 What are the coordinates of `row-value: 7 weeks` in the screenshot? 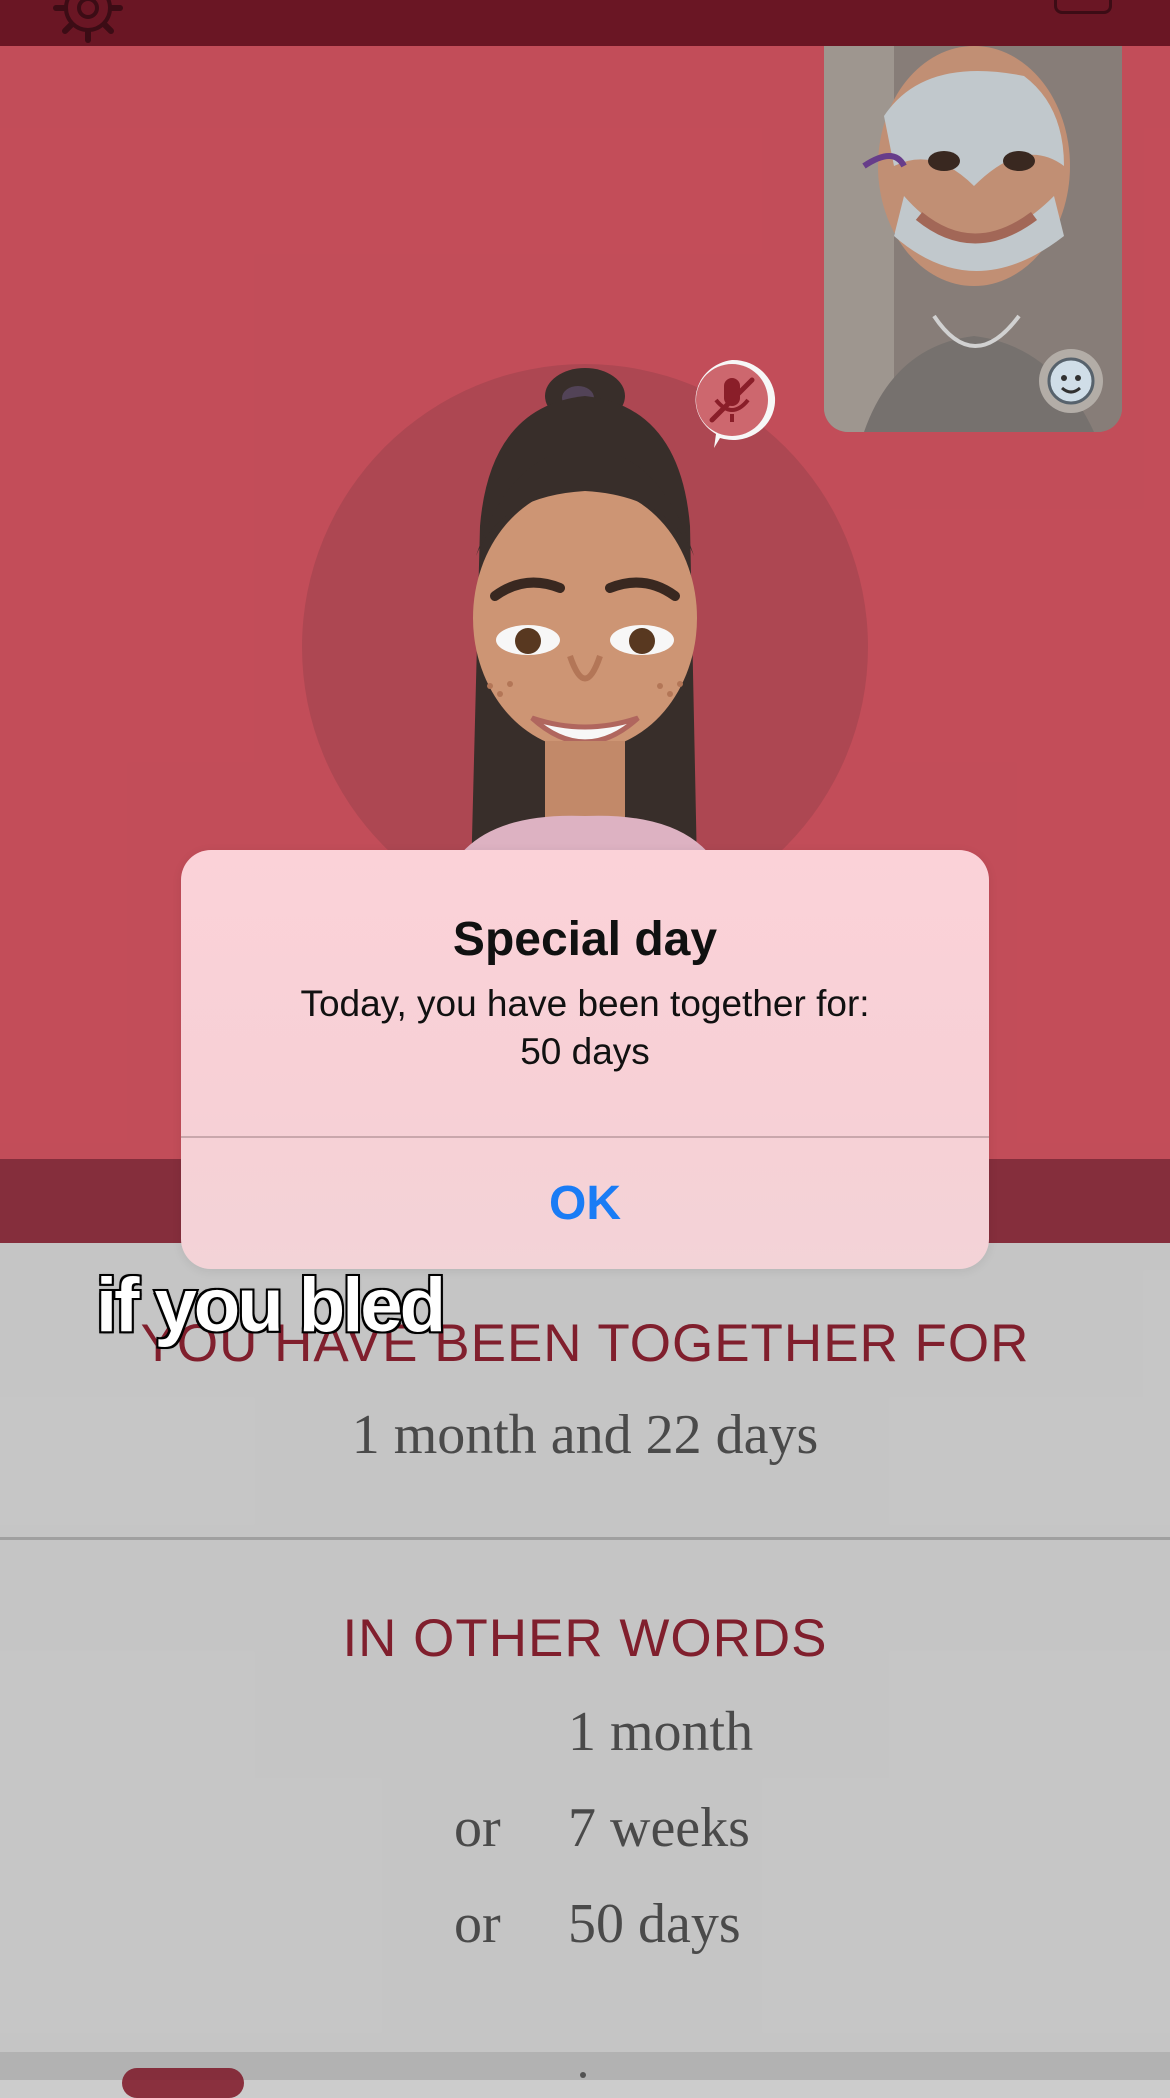 It's located at (659, 1828).